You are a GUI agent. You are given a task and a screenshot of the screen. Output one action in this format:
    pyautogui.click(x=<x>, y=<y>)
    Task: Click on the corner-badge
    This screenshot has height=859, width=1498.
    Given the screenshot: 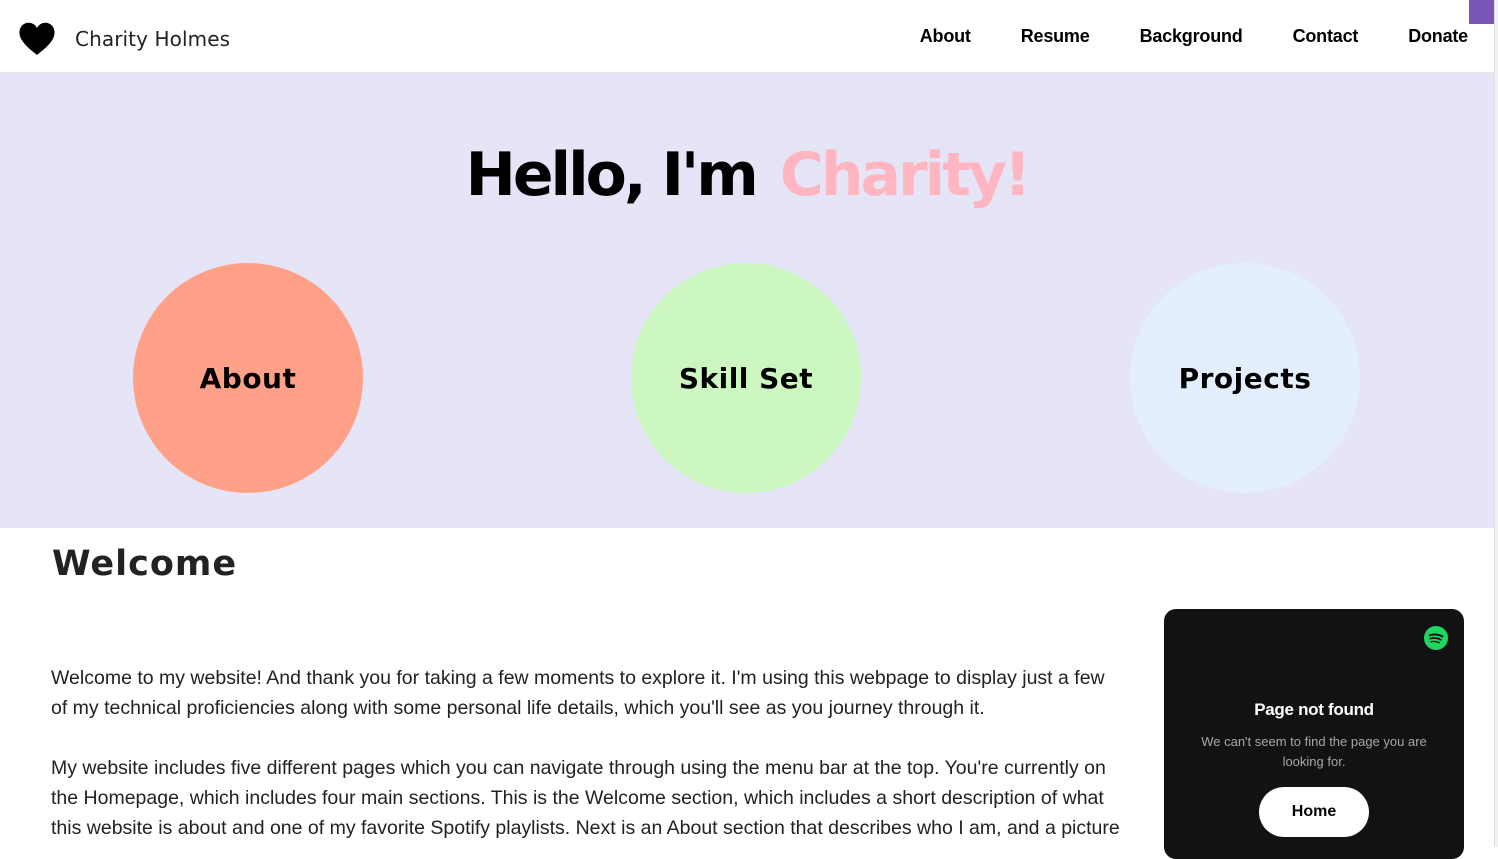 What is the action you would take?
    pyautogui.click(x=1481, y=12)
    